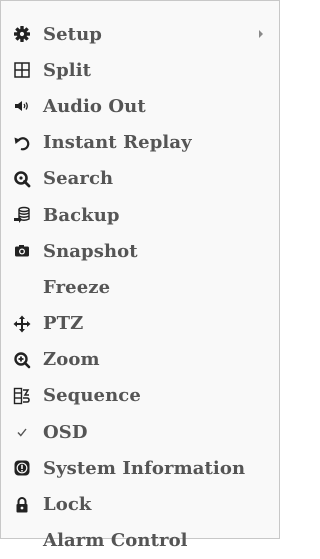 The height and width of the screenshot is (559, 320). I want to click on menu-item-label: Search, so click(78, 179).